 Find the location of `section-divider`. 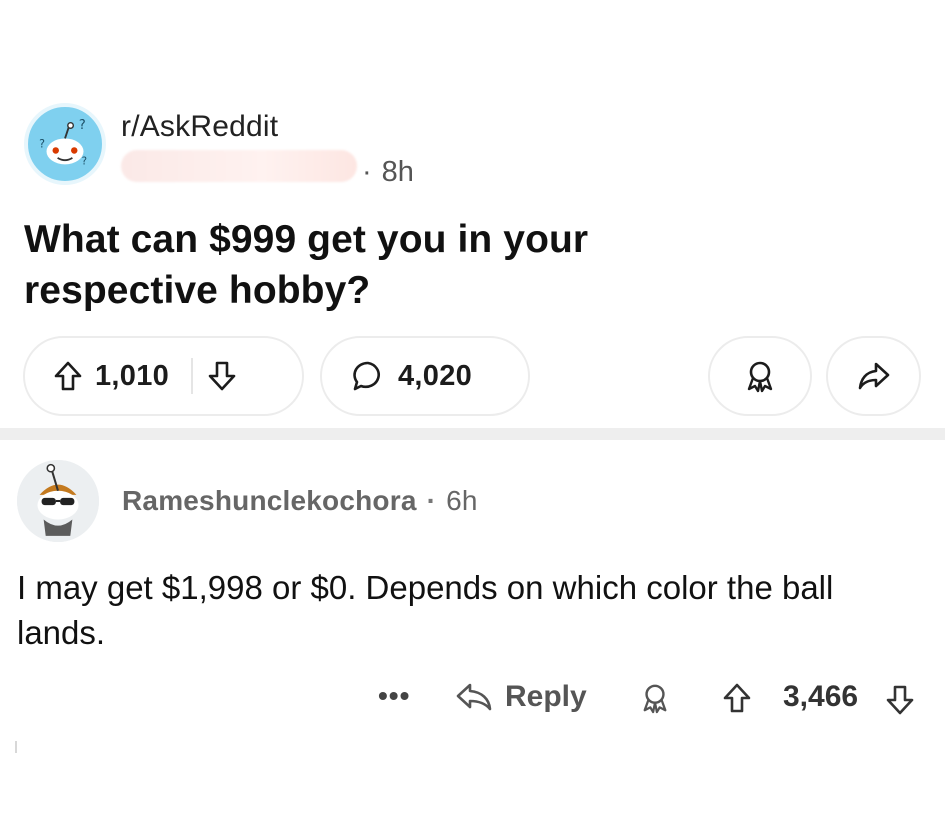

section-divider is located at coordinates (472, 434).